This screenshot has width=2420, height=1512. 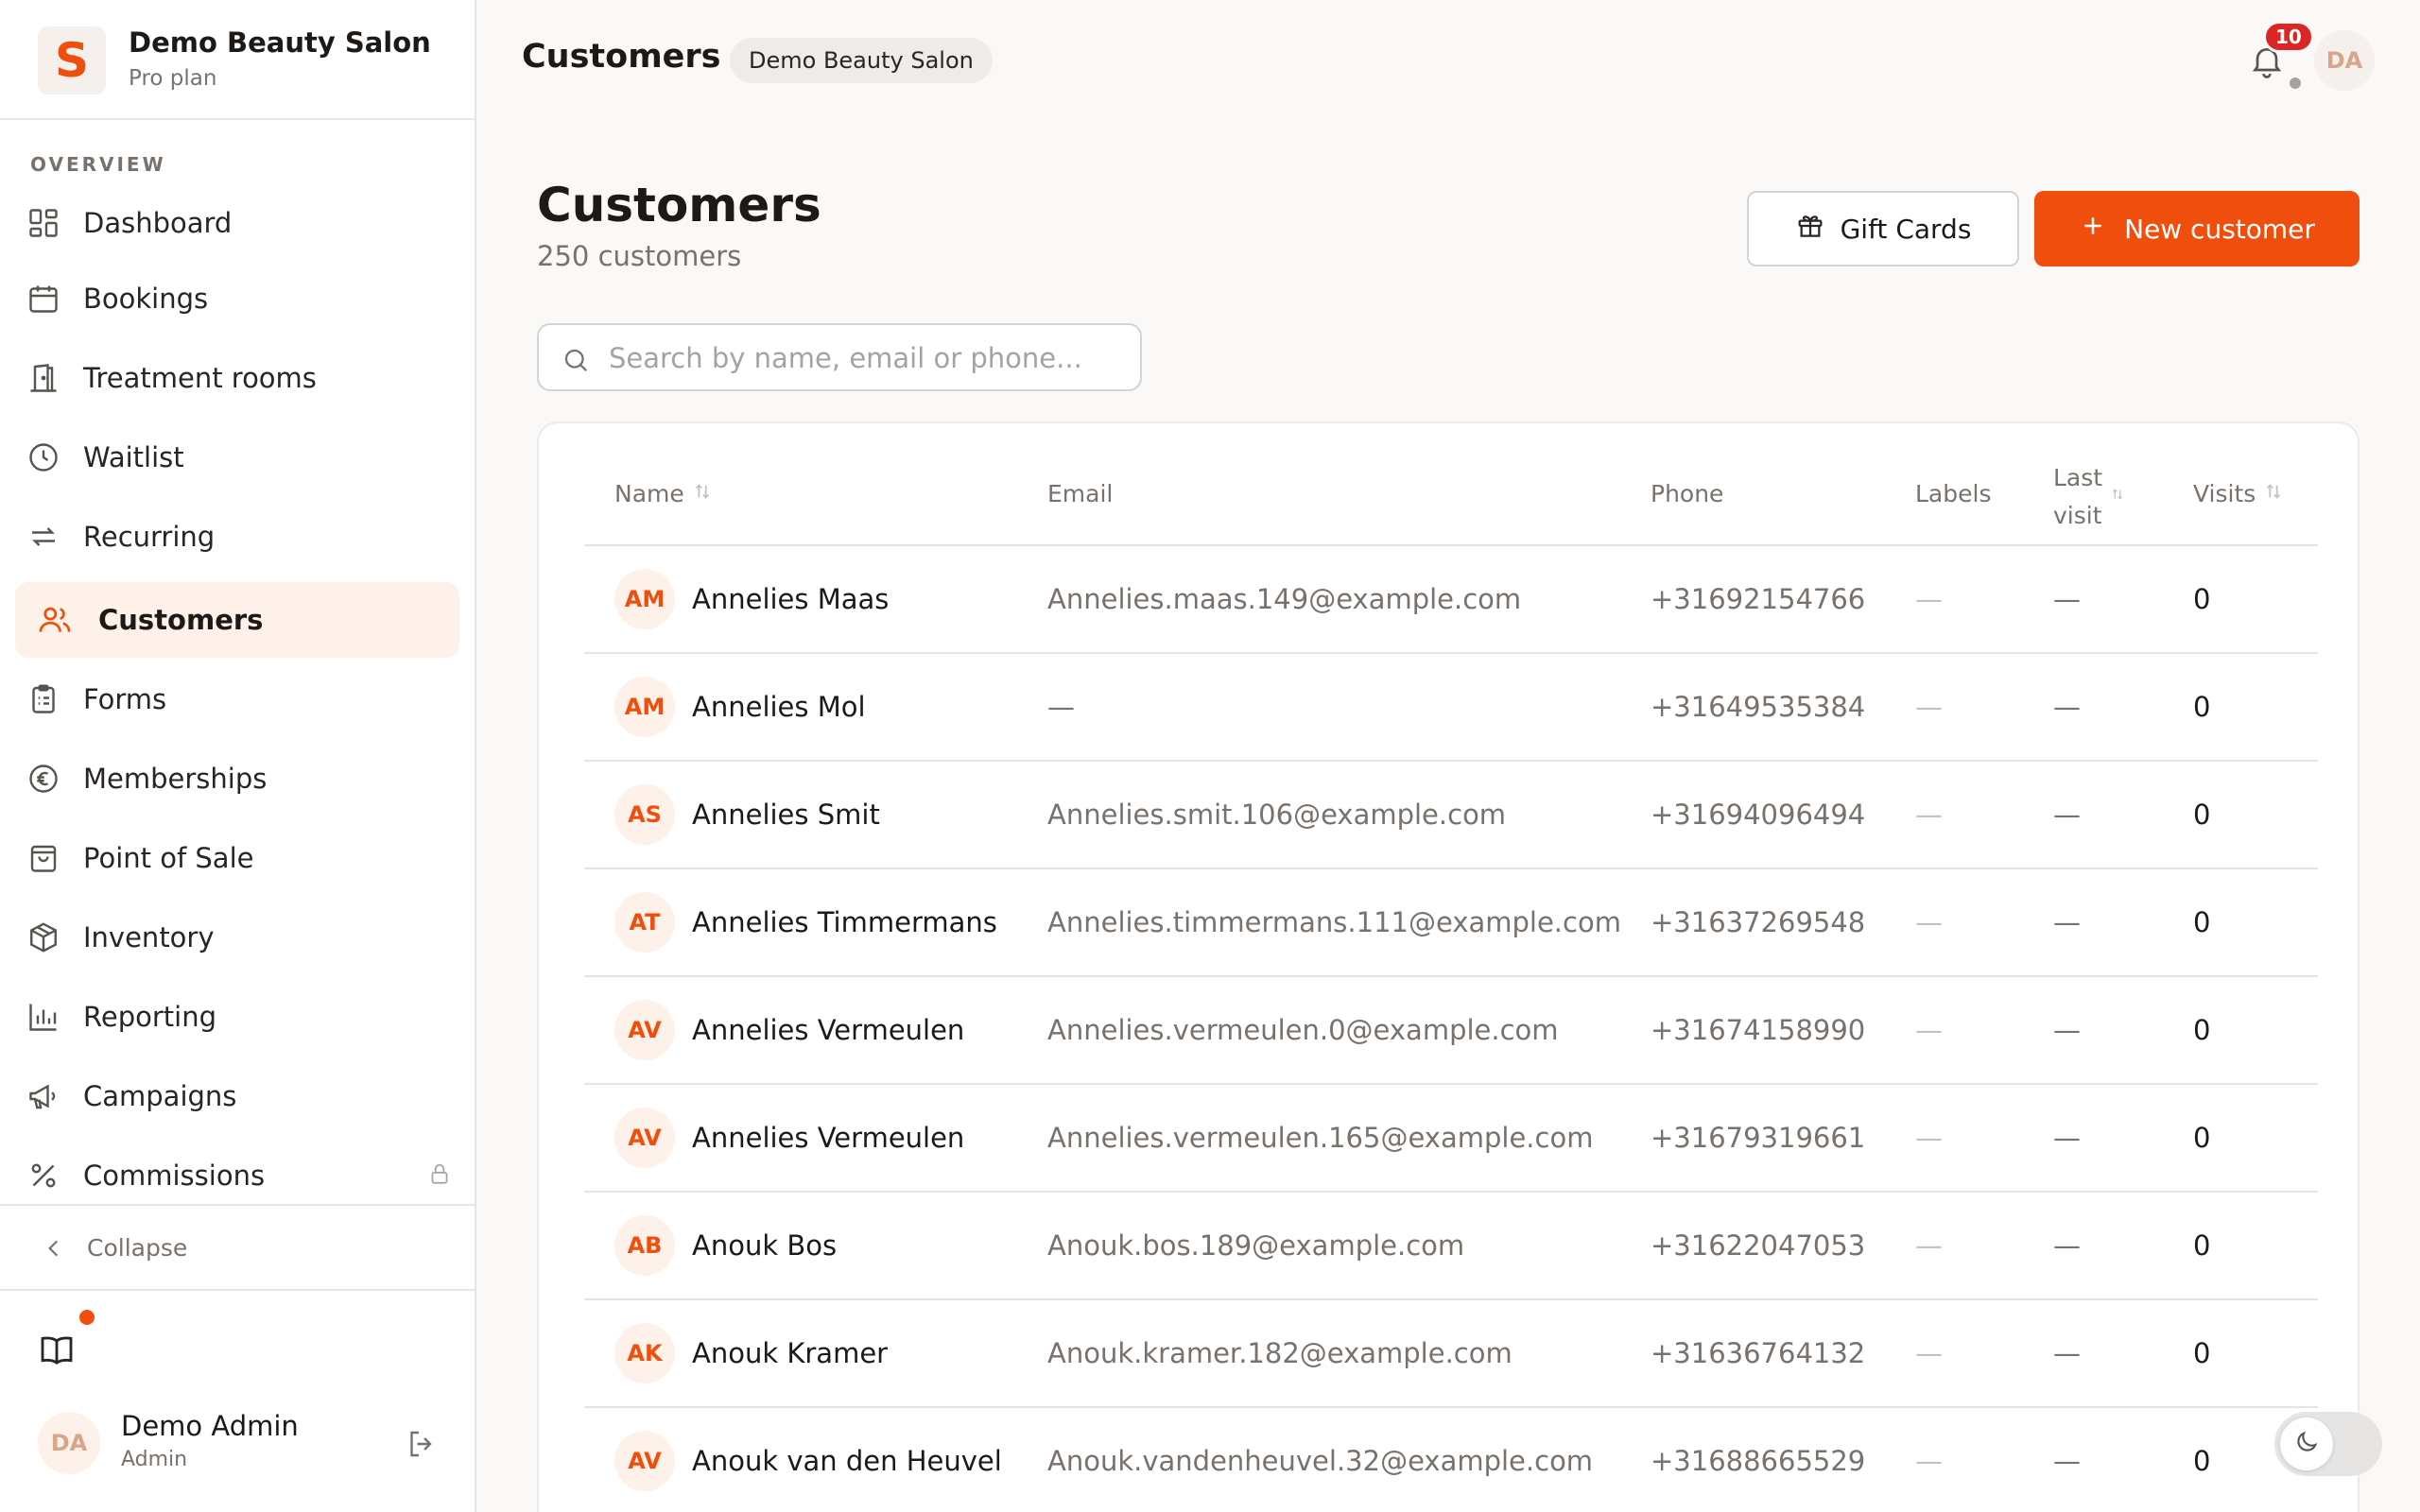 What do you see at coordinates (169, 858) in the screenshot?
I see `sidebar-item-label: Point of Sale` at bounding box center [169, 858].